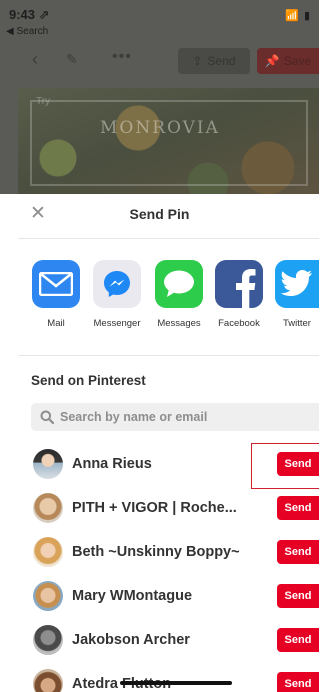  I want to click on edit-pencil-icon: ✎, so click(72, 59).